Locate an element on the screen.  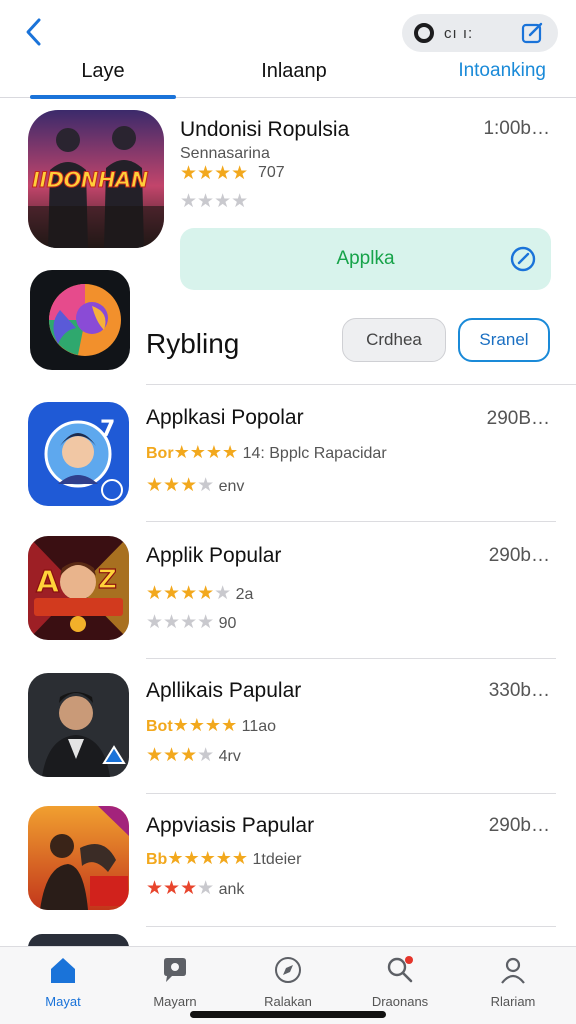
tab-laye: Laye is located at coordinates (103, 79).